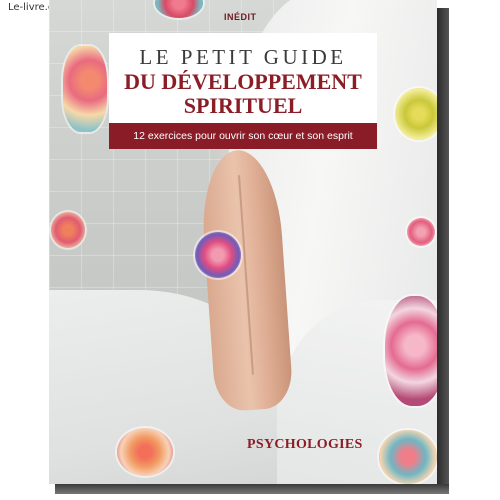 This screenshot has width=500, height=500. Describe the element at coordinates (305, 444) in the screenshot. I see `publisher-logo: PSYCHOLOGIES` at that location.